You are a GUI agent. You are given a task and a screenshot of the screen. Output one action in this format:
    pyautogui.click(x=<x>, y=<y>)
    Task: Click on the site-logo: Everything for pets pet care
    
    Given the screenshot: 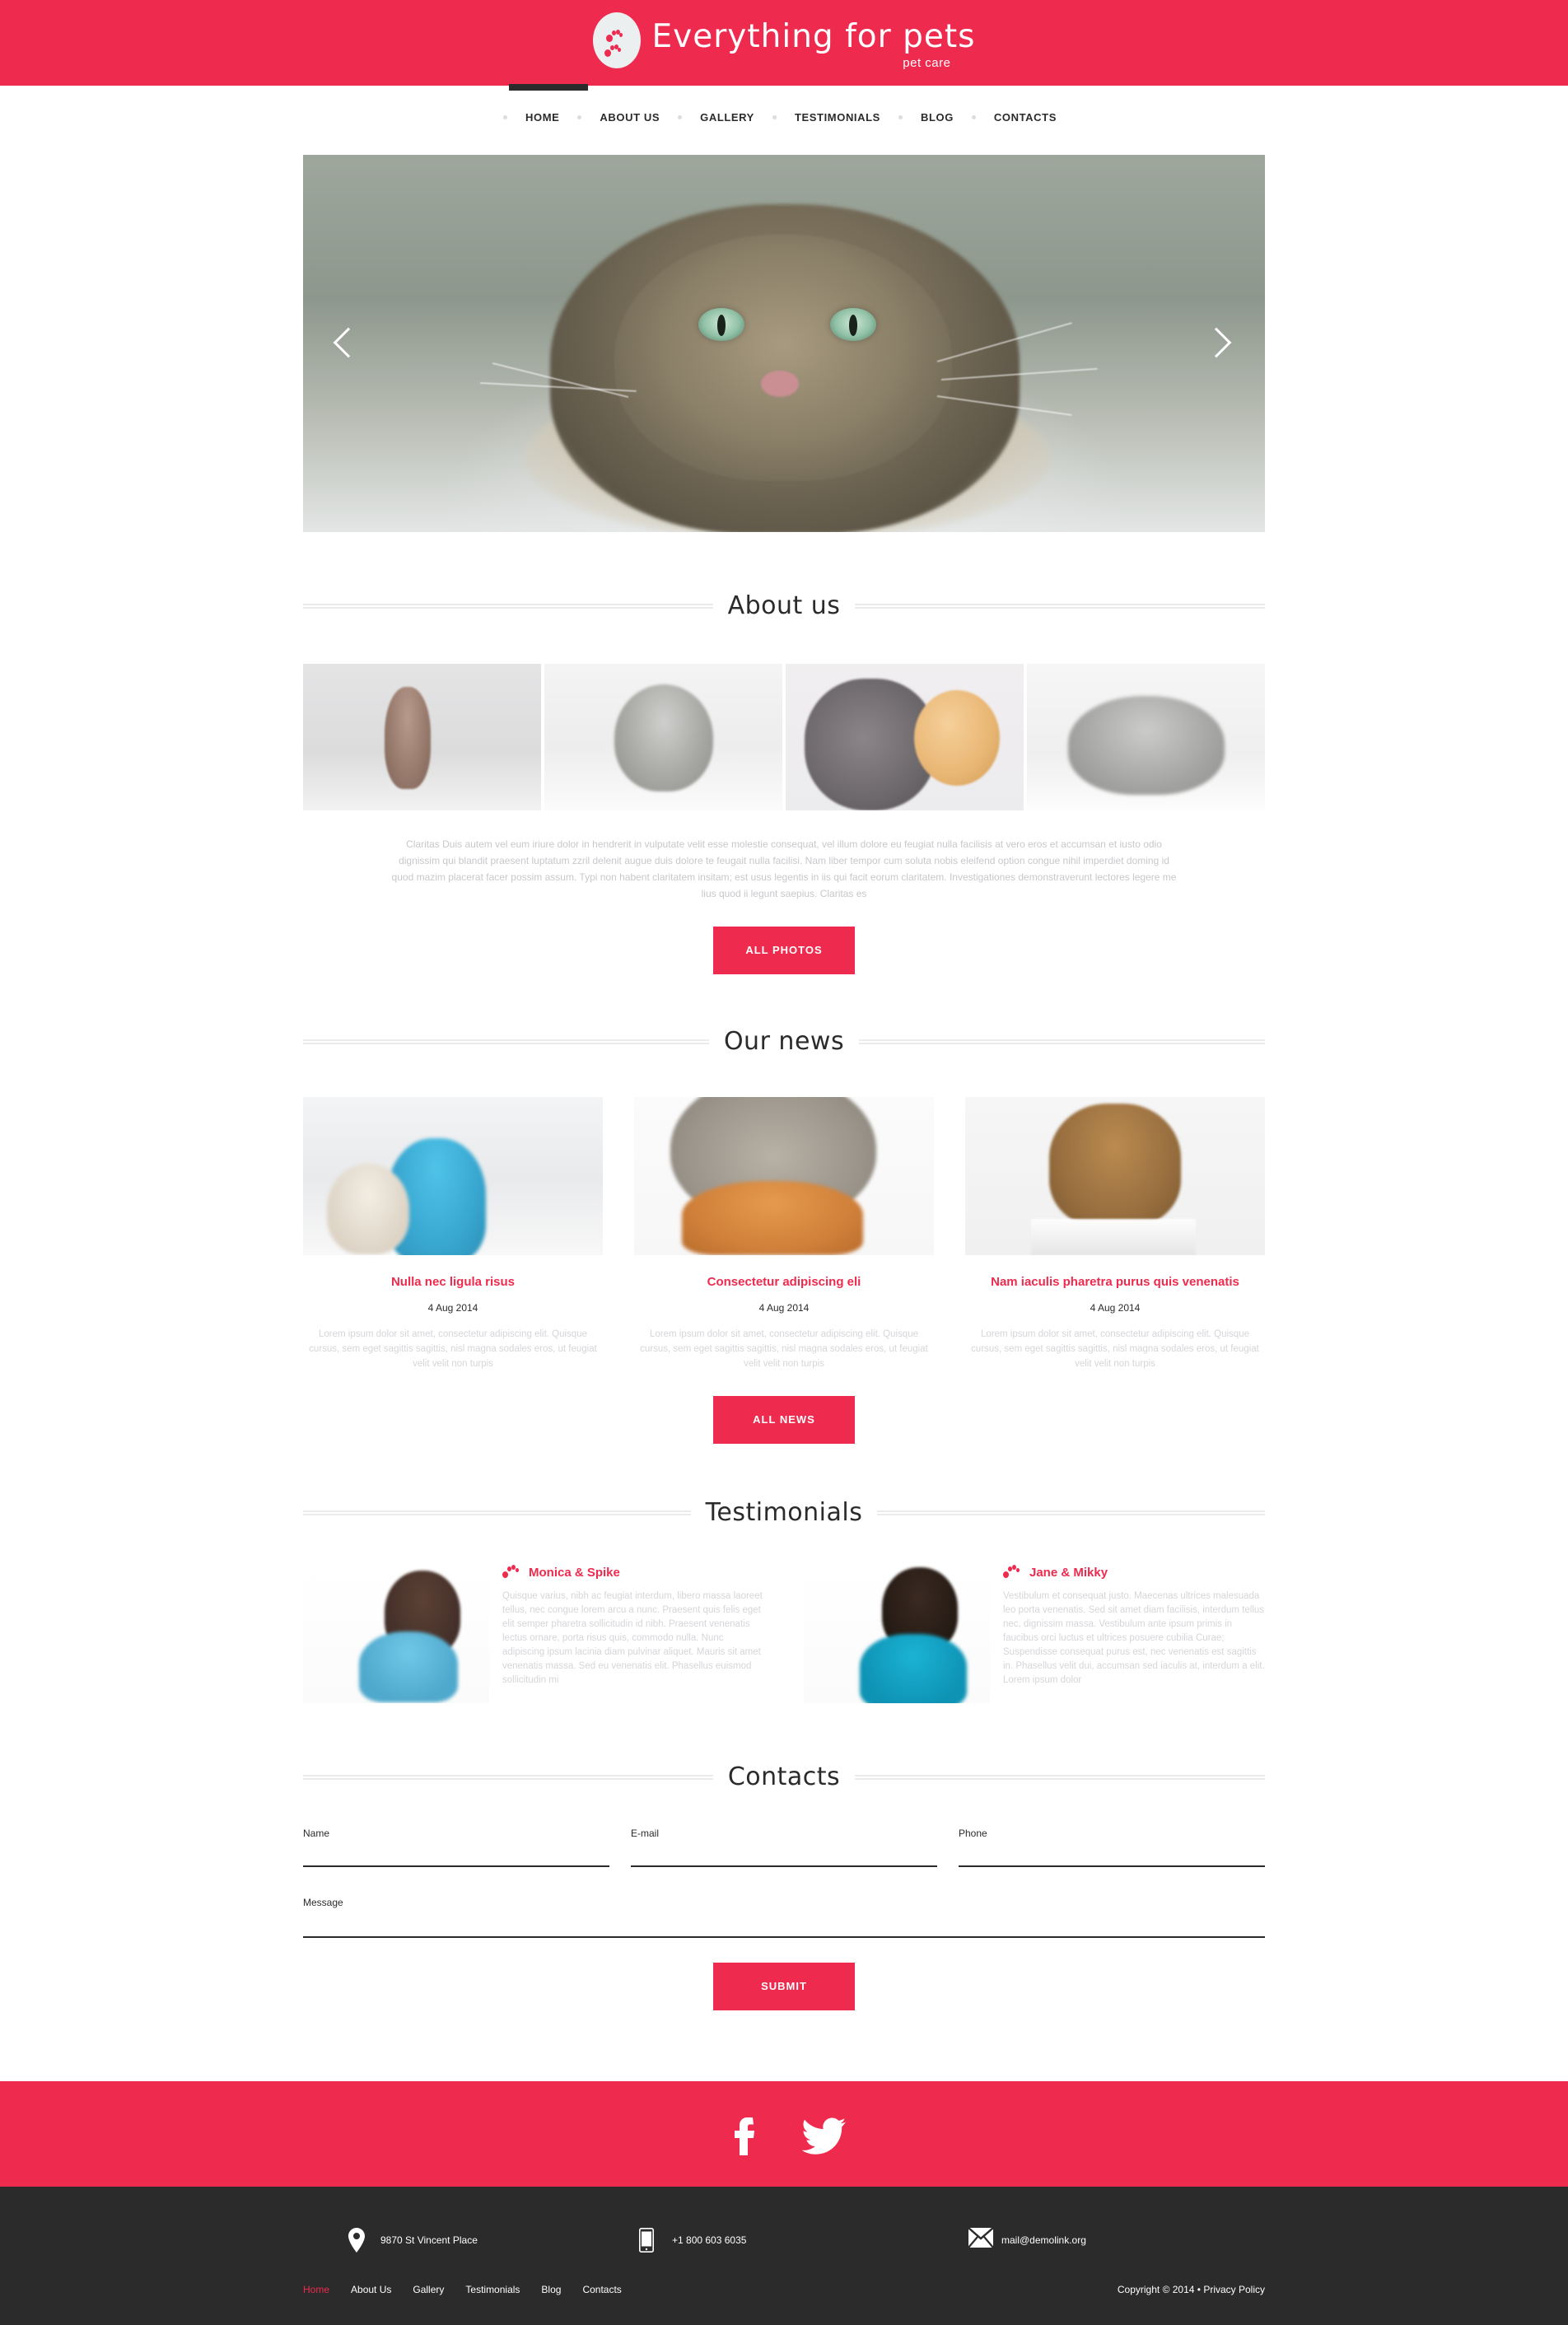 What is the action you would take?
    pyautogui.click(x=784, y=42)
    